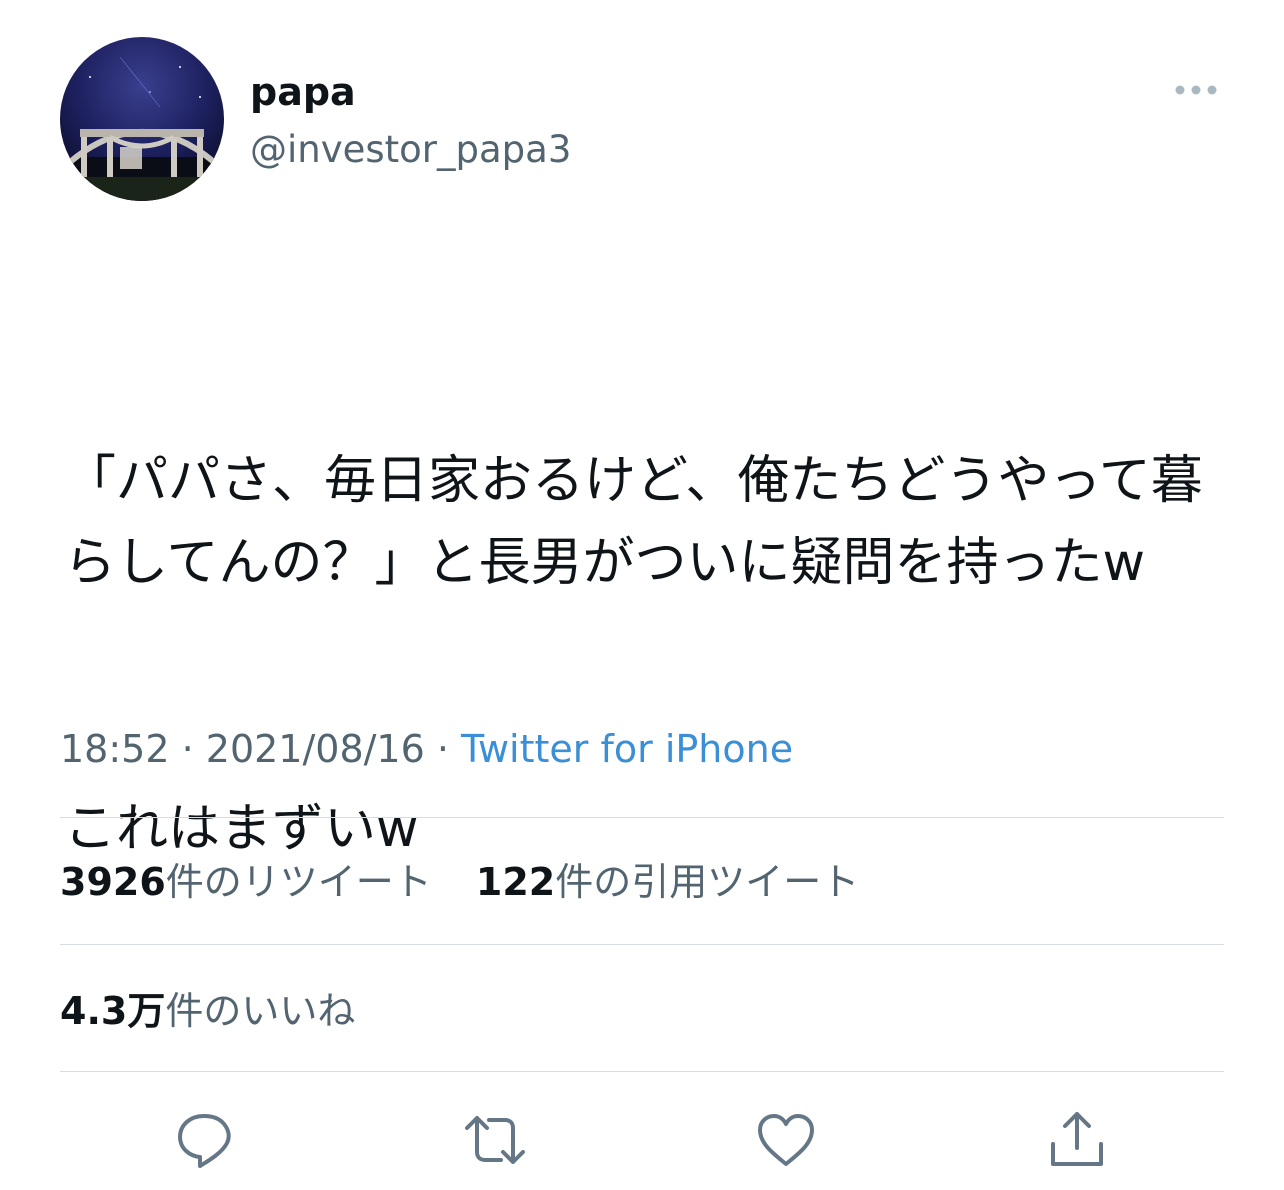  I want to click on likes-stat: 4.3万件のいいね, so click(207, 1011).